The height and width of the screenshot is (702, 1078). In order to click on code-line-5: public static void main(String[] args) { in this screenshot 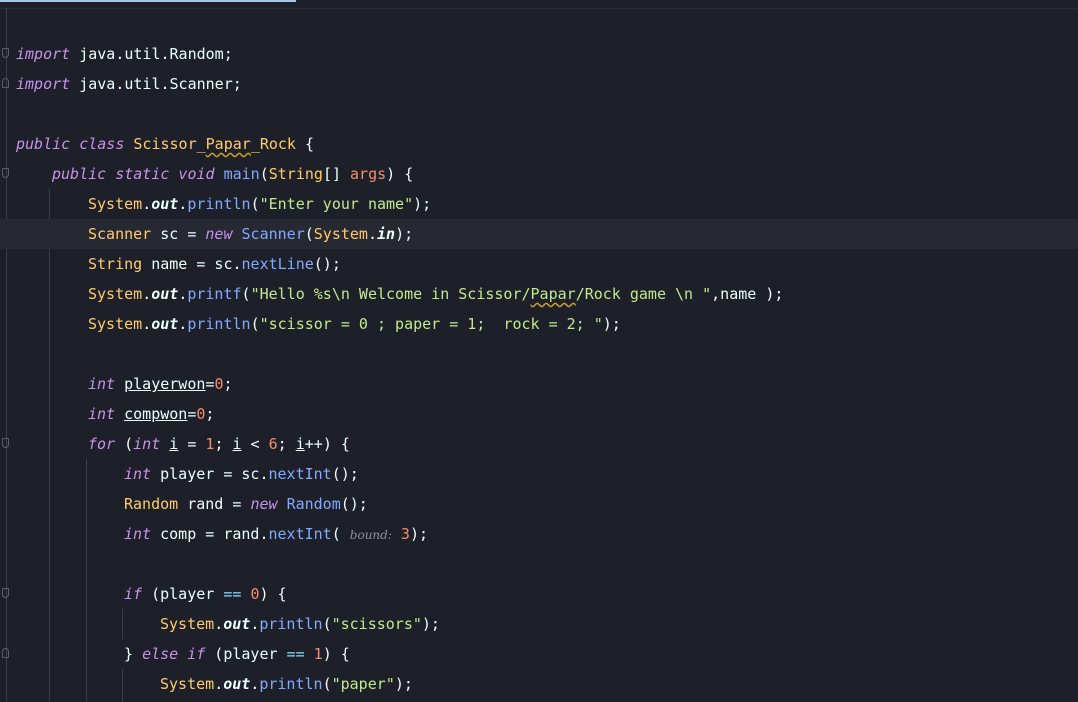, I will do `click(539, 174)`.